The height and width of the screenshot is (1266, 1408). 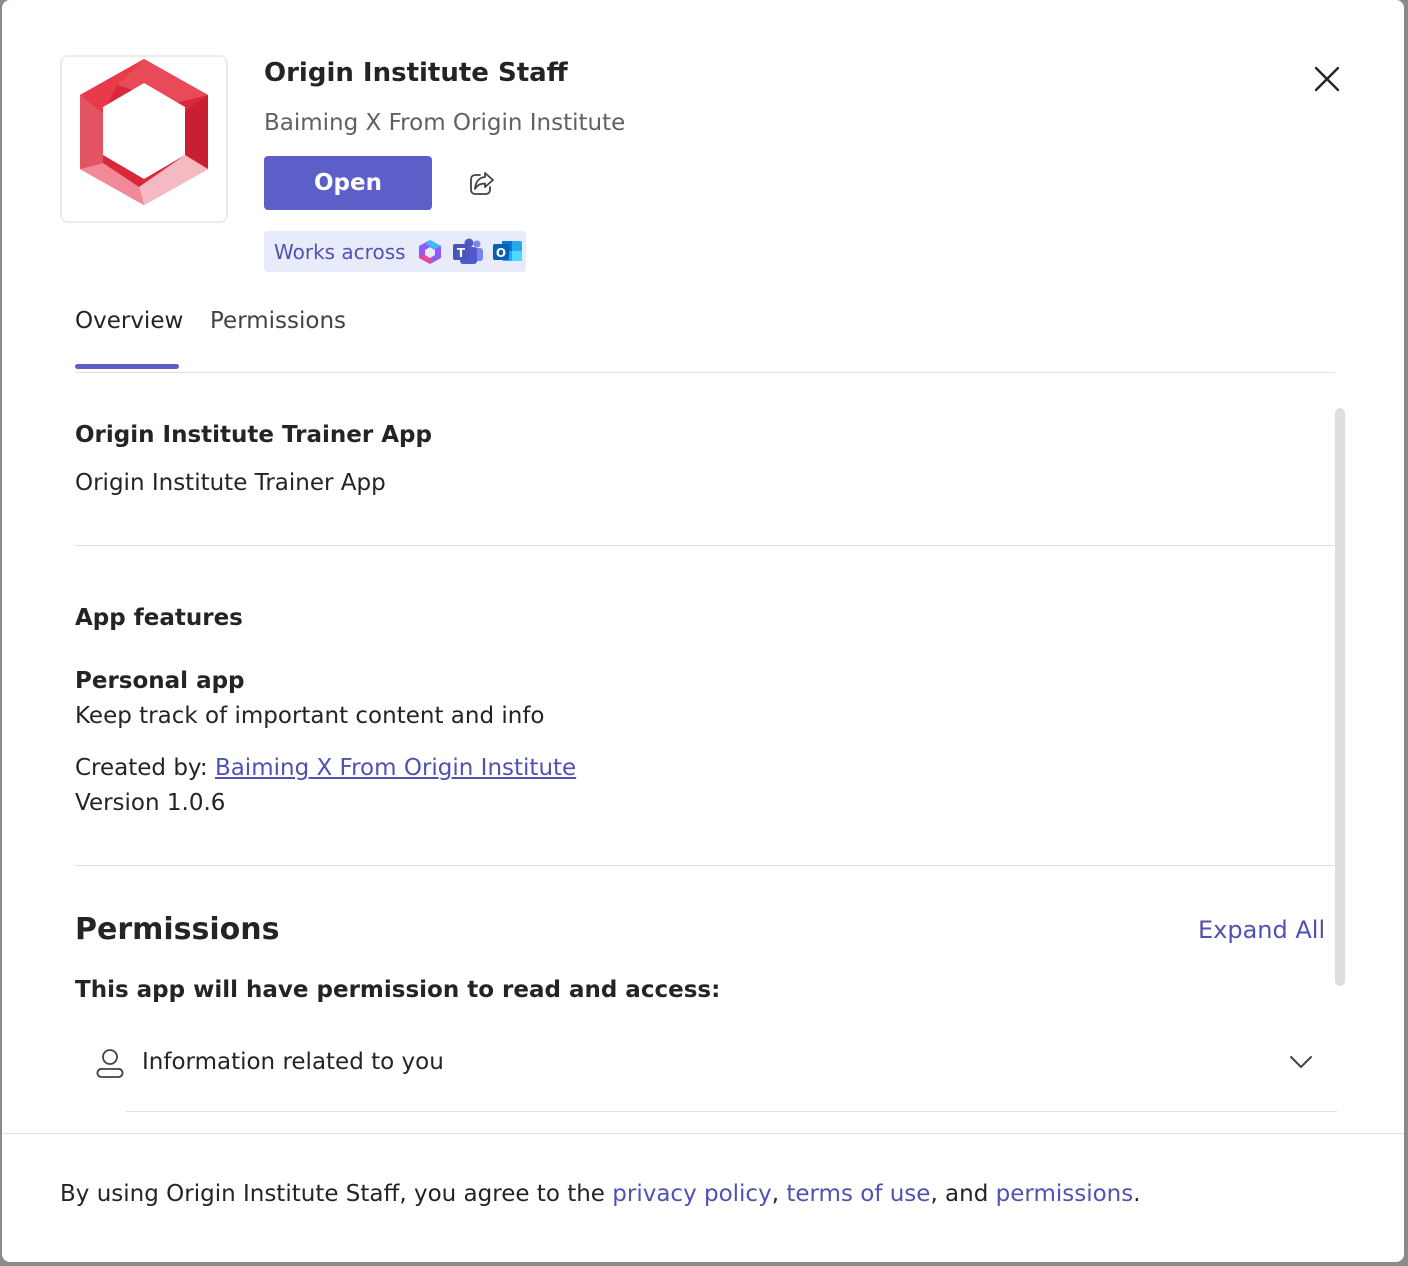 I want to click on permission-item-divider, so click(x=731, y=1111).